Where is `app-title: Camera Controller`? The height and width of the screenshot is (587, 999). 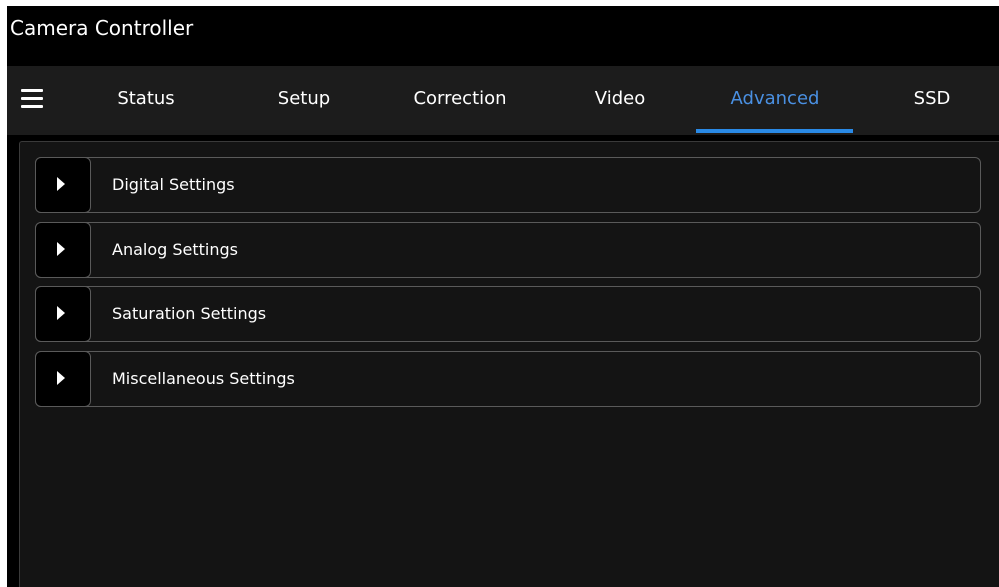 app-title: Camera Controller is located at coordinates (102, 28).